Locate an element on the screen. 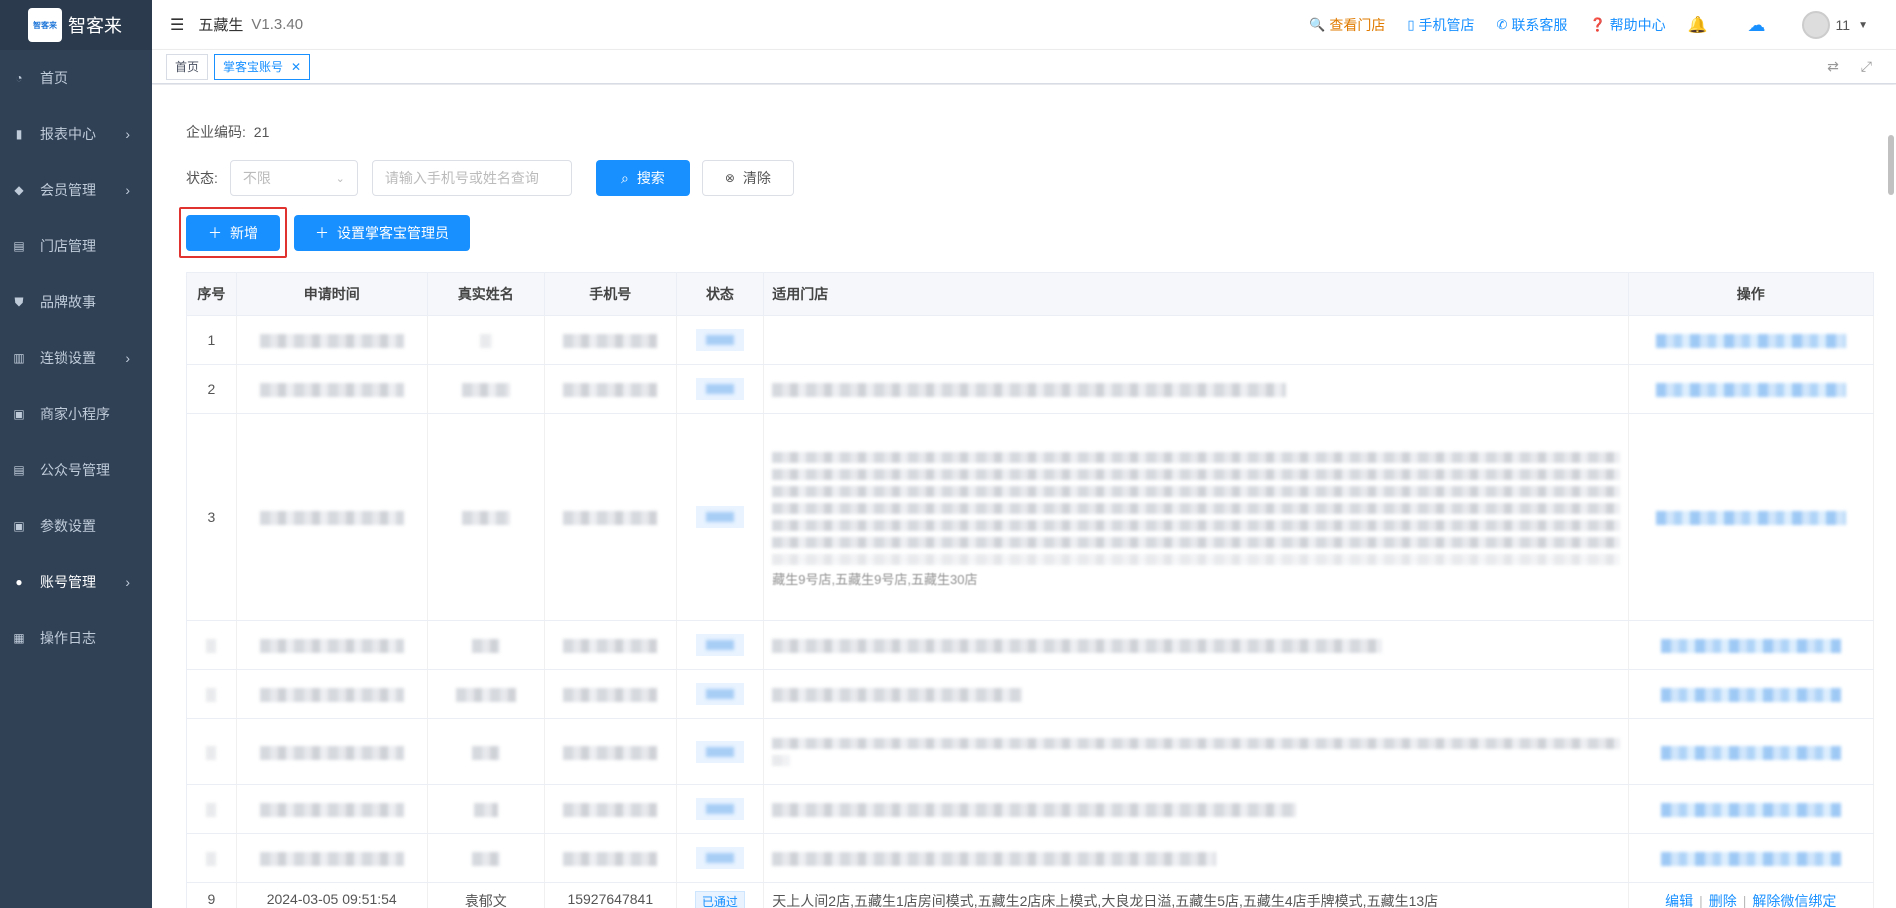 The image size is (1896, 908). sidebar-item: ▥ 连锁设置 › is located at coordinates (76, 358).